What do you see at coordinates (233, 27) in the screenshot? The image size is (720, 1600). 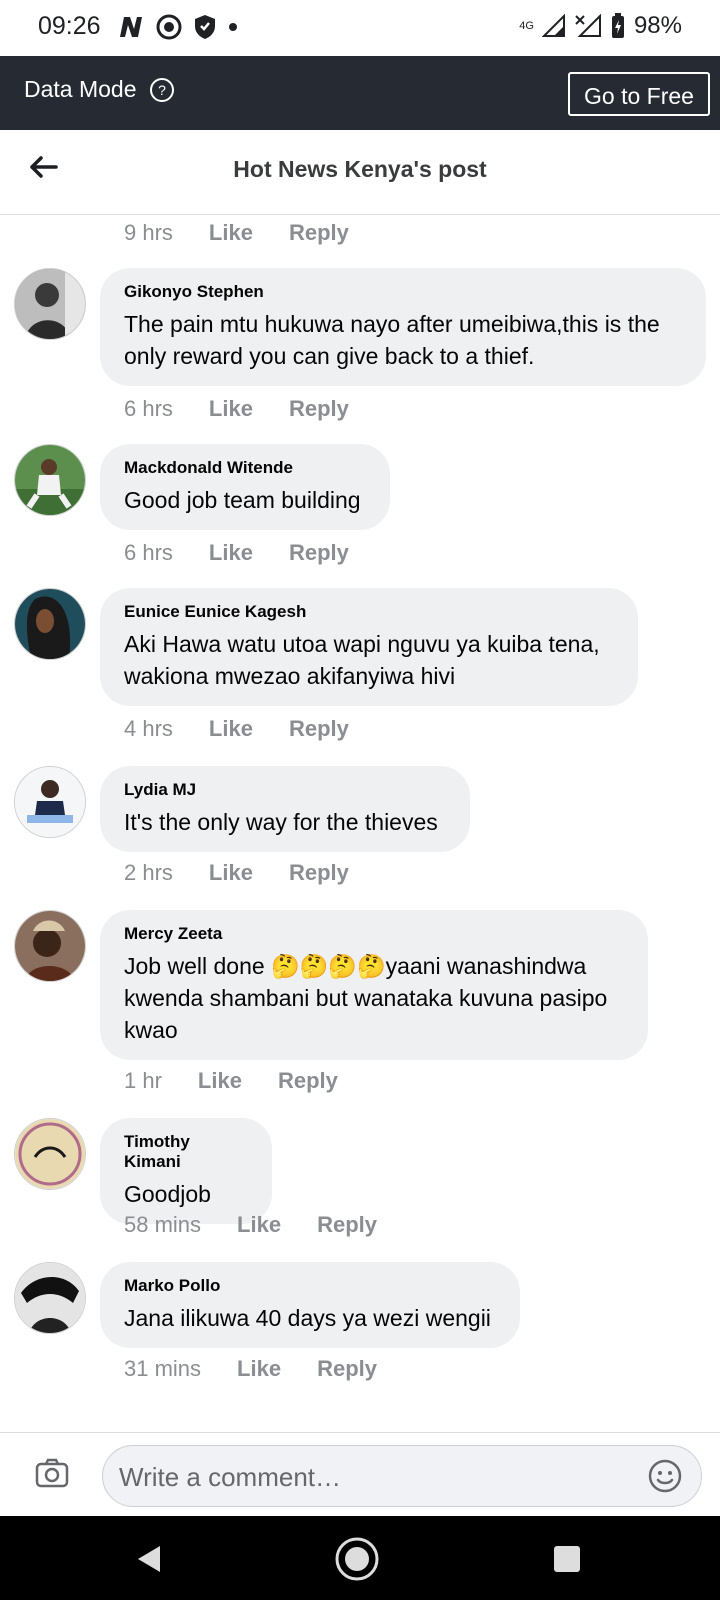 I see `dot-icon` at bounding box center [233, 27].